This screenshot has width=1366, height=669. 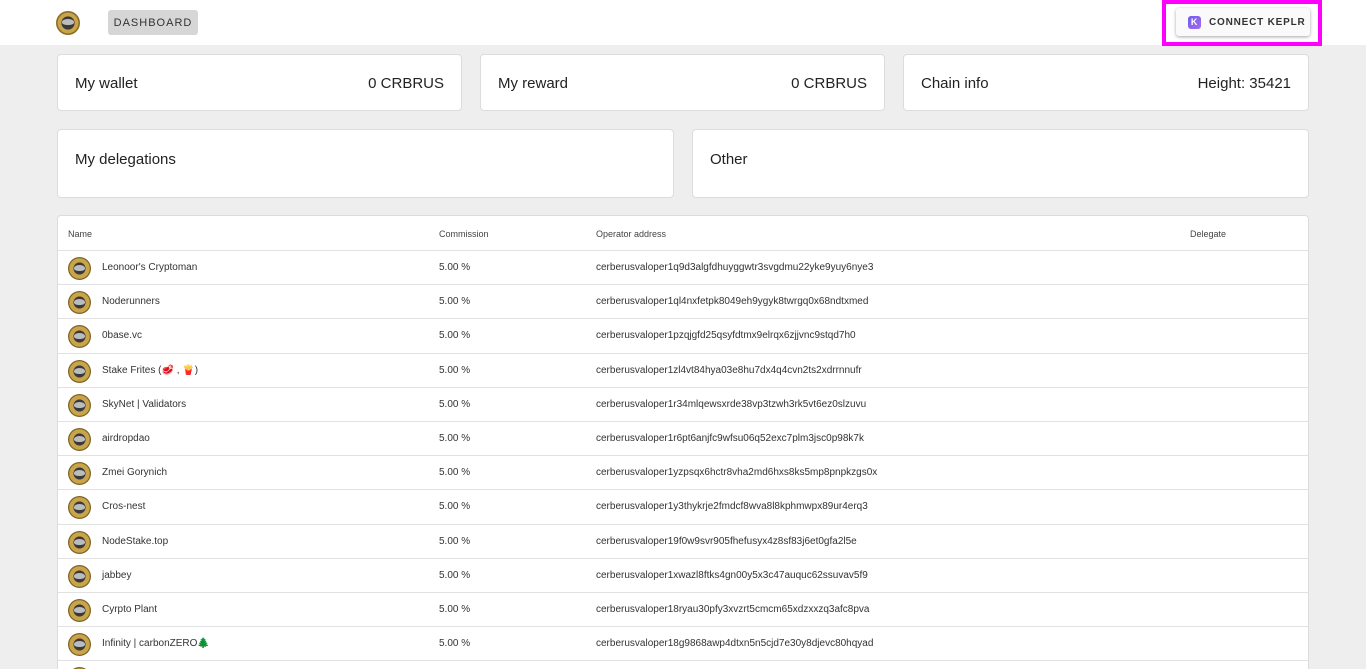 I want to click on delegations-card: My delegations, so click(x=365, y=163).